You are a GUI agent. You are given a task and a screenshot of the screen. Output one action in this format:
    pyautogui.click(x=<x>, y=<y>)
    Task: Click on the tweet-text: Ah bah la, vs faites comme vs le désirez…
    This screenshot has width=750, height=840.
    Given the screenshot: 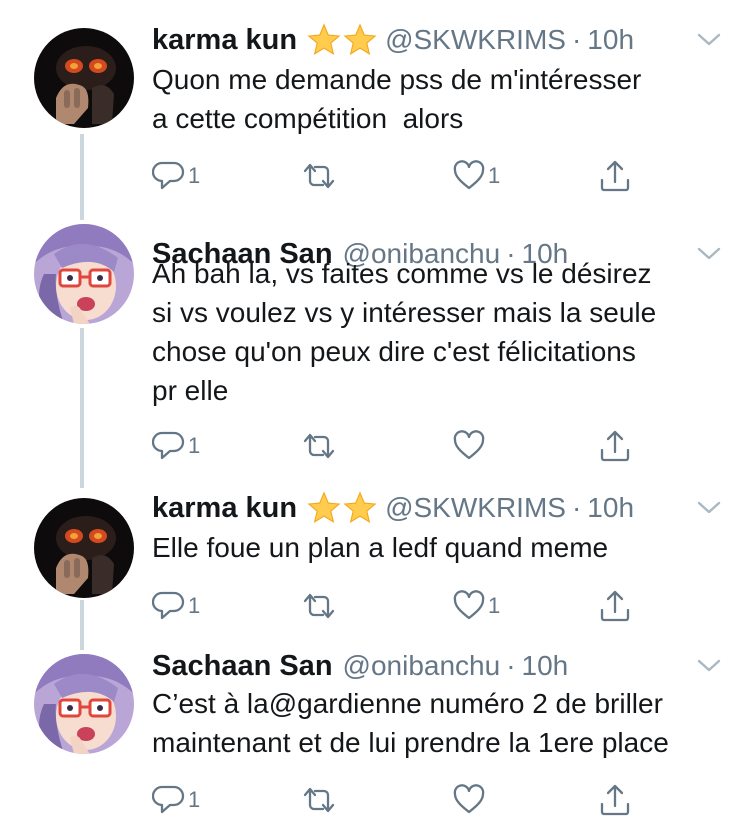 What is the action you would take?
    pyautogui.click(x=404, y=332)
    